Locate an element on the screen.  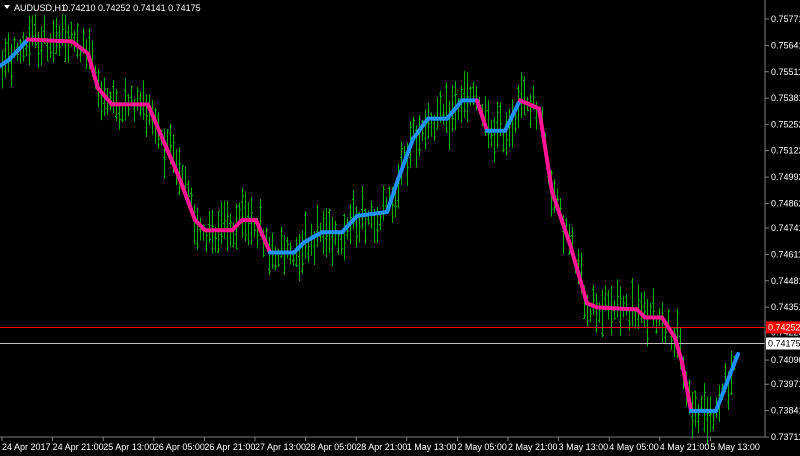
y-tick-label: 0.74741 is located at coordinates (785, 228).